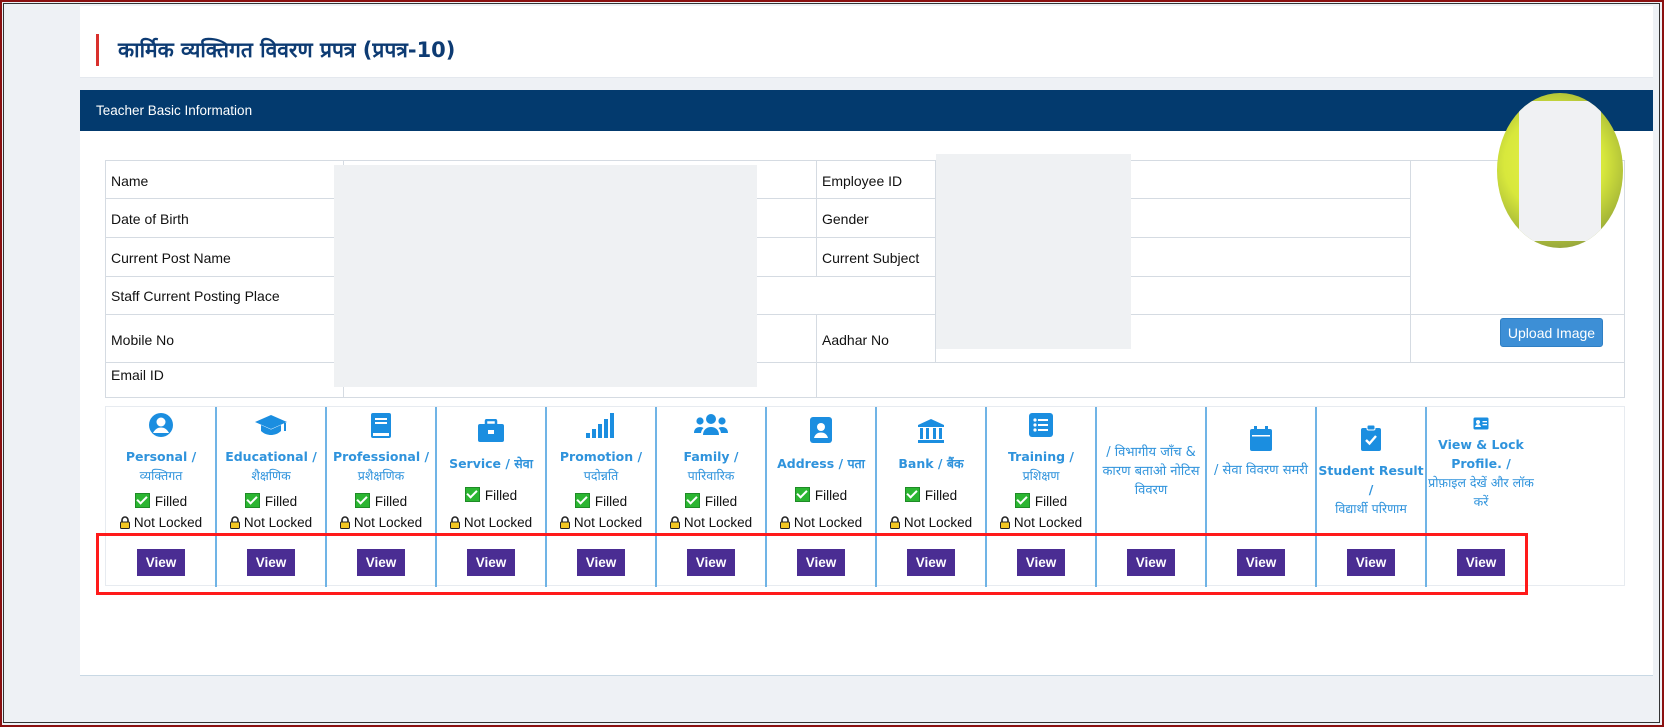  What do you see at coordinates (381, 428) in the screenshot?
I see `book-icon` at bounding box center [381, 428].